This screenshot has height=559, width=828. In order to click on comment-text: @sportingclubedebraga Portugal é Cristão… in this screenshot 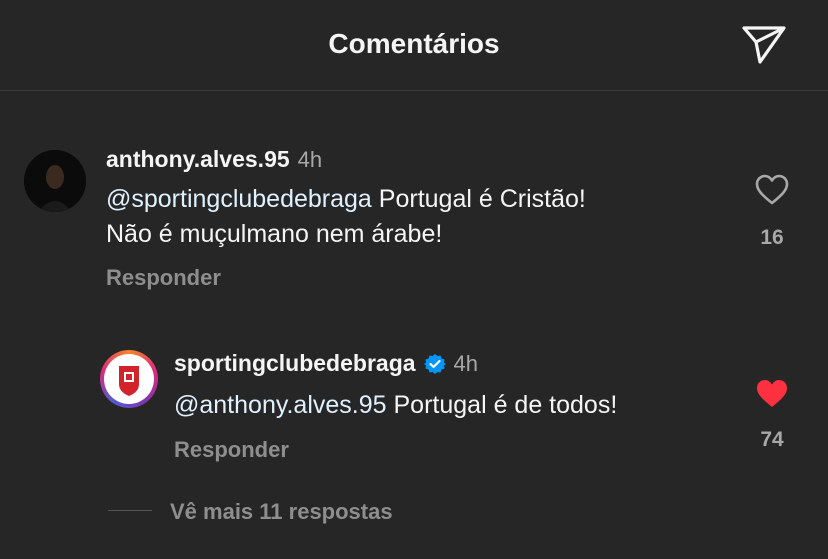, I will do `click(406, 217)`.